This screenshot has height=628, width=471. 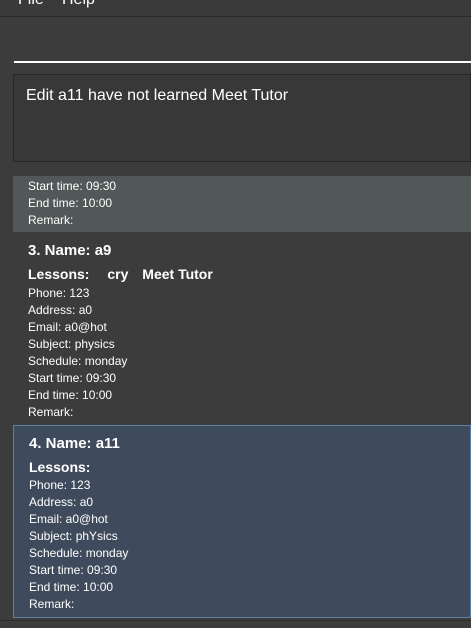 What do you see at coordinates (70, 250) in the screenshot?
I see `card-title: 3. Name: a9` at bounding box center [70, 250].